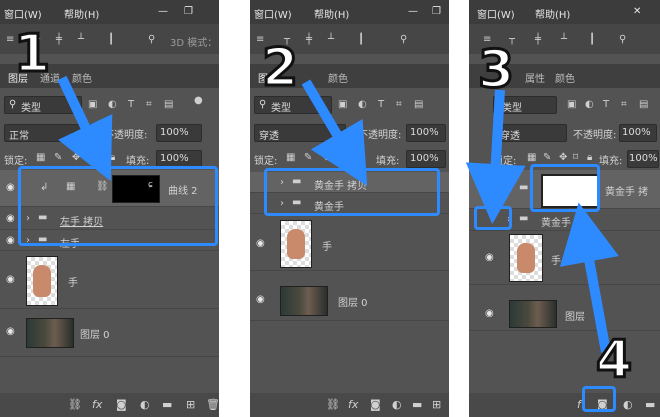  I want to click on callout-number-4: 4, so click(613, 360).